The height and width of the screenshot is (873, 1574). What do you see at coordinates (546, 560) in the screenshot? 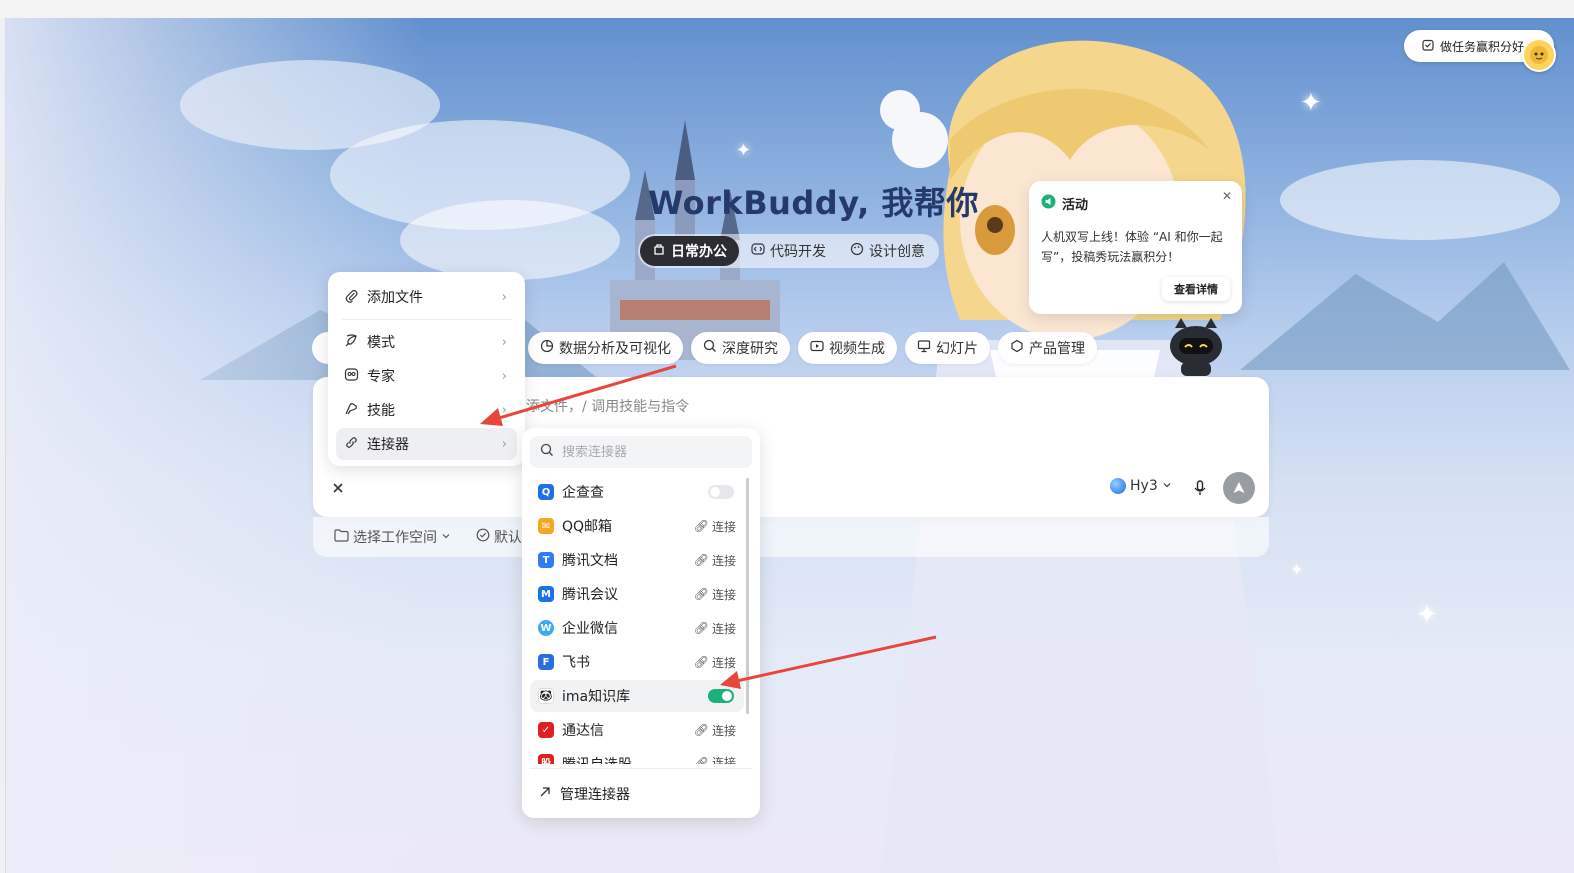
I see `tencent-docs-icon: T` at bounding box center [546, 560].